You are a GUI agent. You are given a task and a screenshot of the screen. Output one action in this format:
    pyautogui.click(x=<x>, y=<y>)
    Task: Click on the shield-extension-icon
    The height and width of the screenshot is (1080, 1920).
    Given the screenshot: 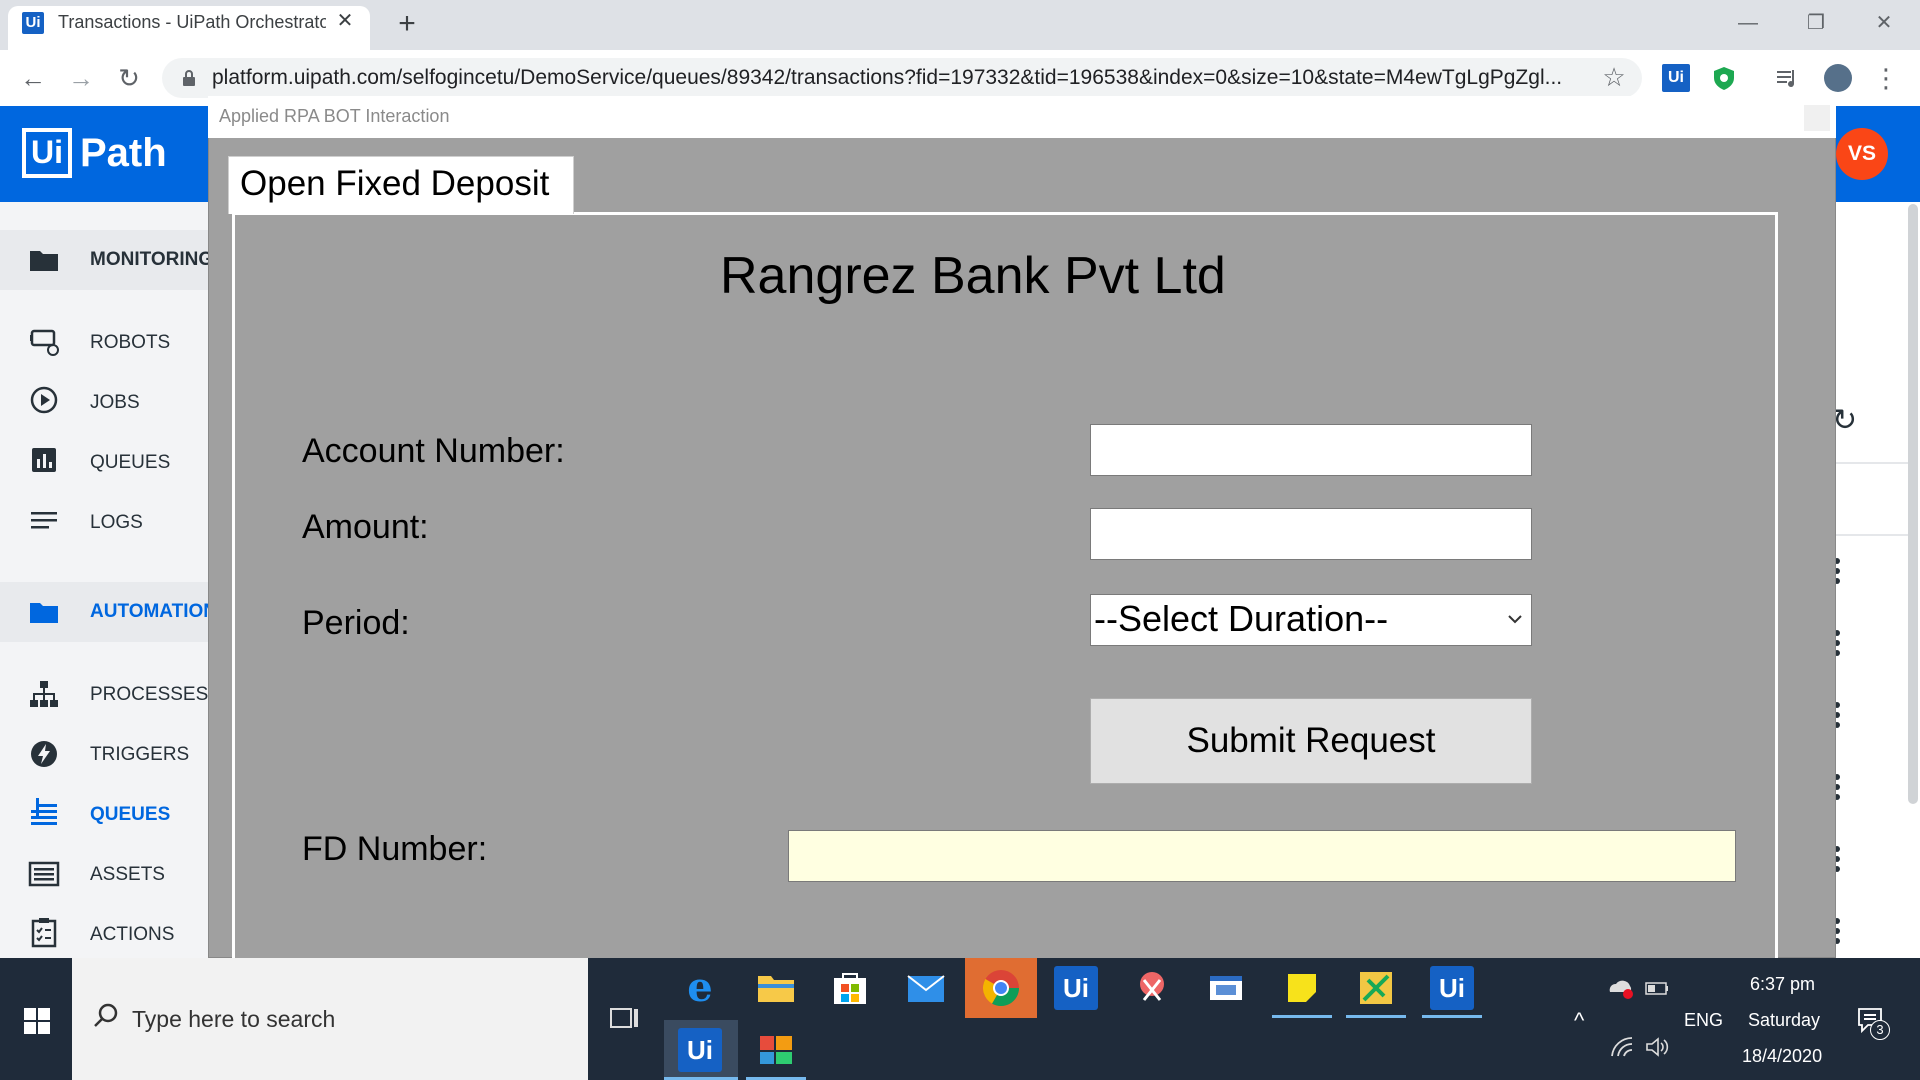 What is the action you would take?
    pyautogui.click(x=1724, y=78)
    